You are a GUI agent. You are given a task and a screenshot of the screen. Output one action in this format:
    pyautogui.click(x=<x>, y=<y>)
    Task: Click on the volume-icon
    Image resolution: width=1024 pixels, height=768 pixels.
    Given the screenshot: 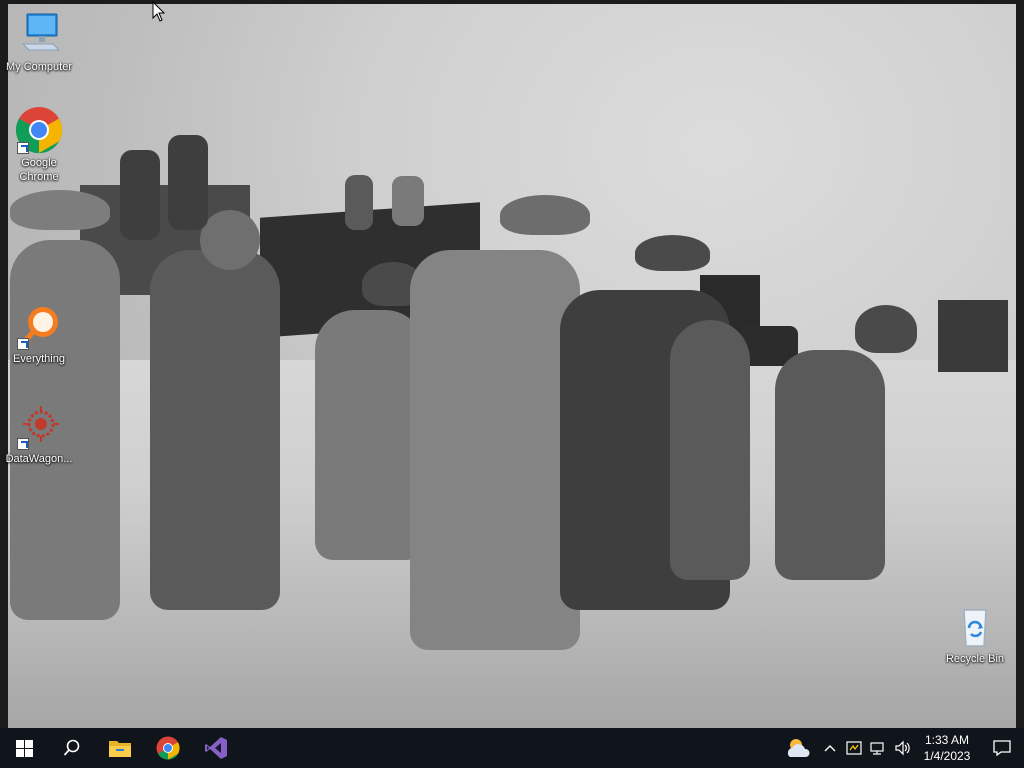 What is the action you would take?
    pyautogui.click(x=902, y=748)
    